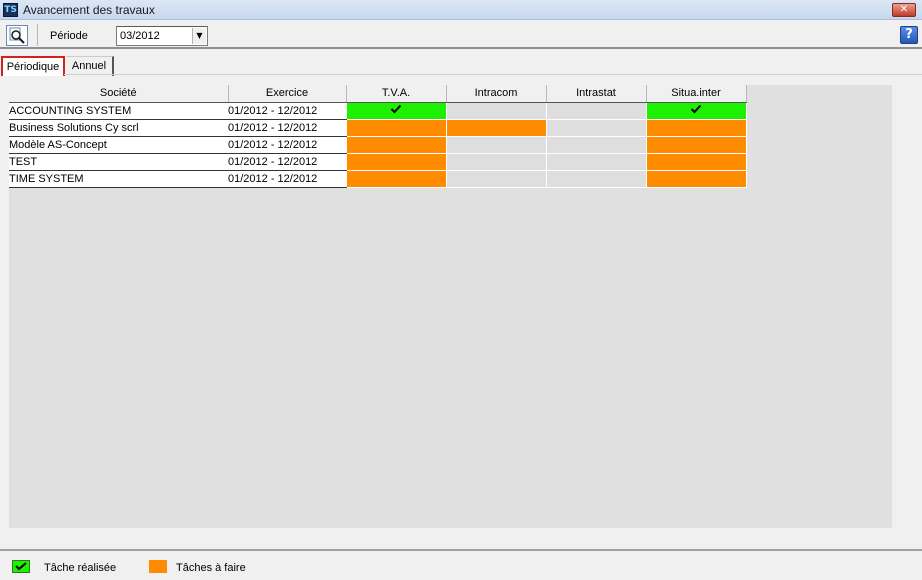 The width and height of the screenshot is (922, 580). What do you see at coordinates (909, 35) in the screenshot?
I see `help-button: ?` at bounding box center [909, 35].